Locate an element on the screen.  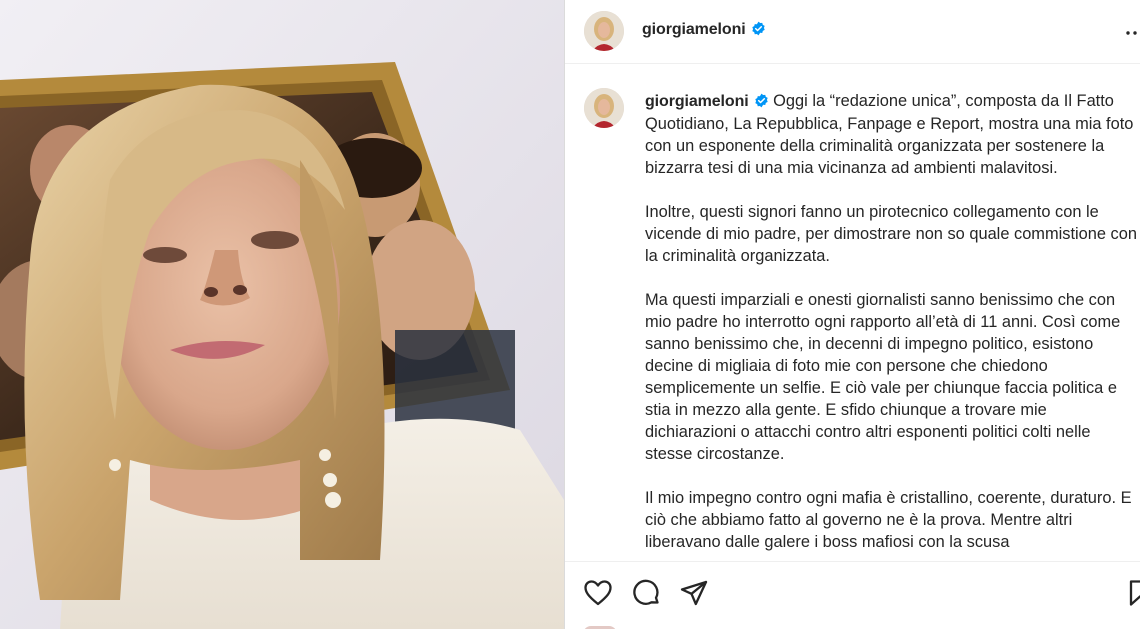
post-header: giorgiameloni is located at coordinates (852, 32).